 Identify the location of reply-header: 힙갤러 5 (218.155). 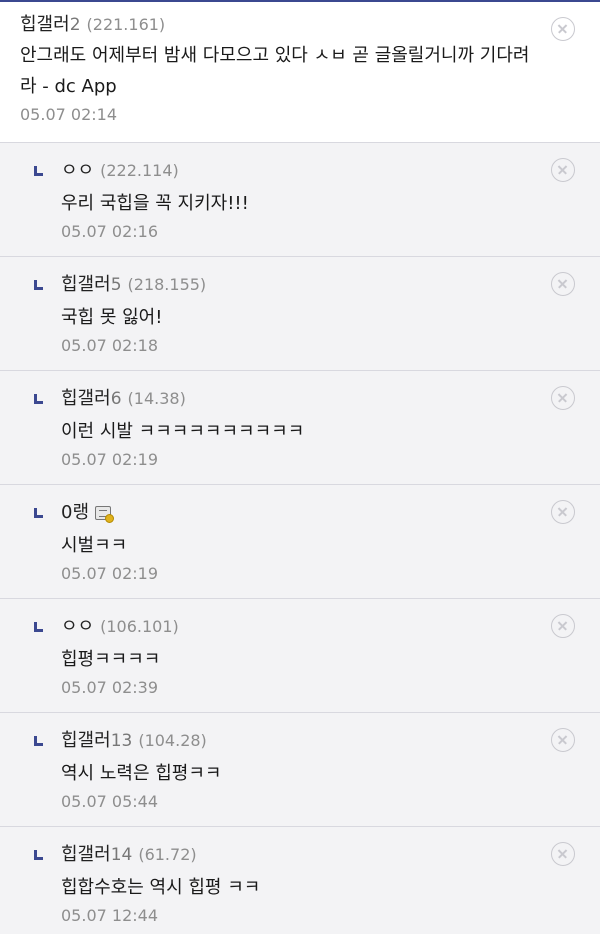
(300, 283).